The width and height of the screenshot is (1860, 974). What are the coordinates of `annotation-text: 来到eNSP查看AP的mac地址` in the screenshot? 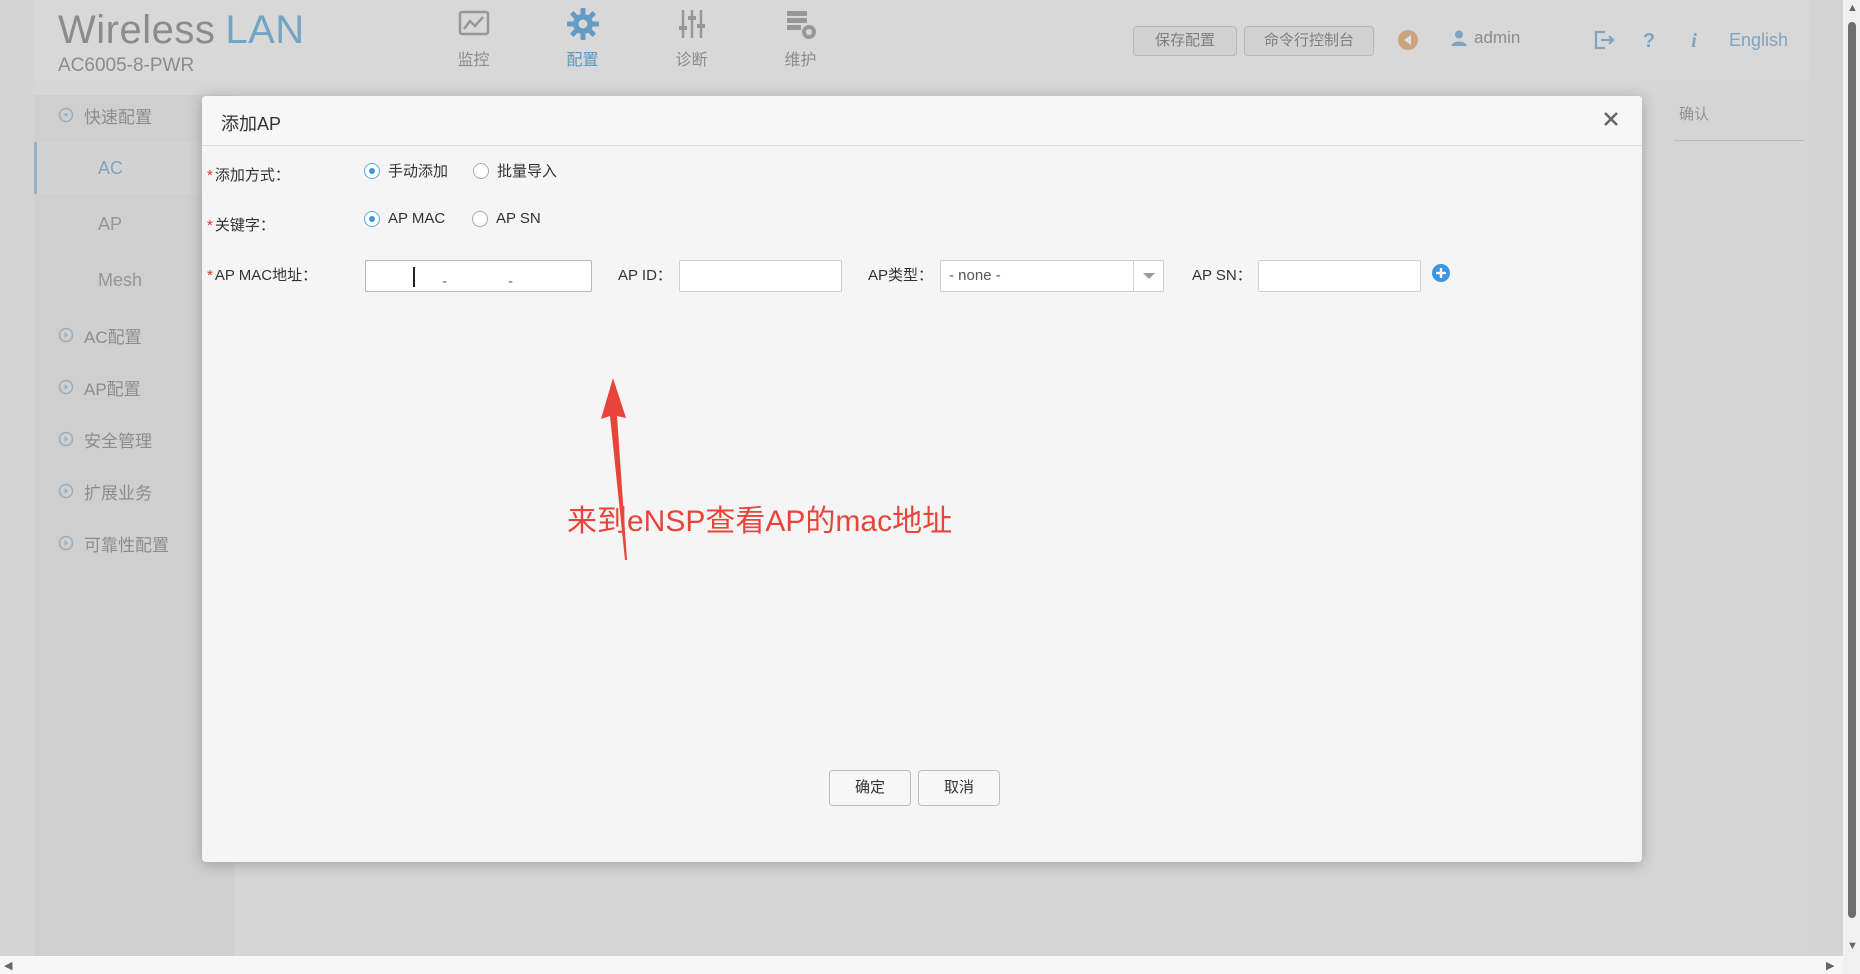 It's located at (760, 521).